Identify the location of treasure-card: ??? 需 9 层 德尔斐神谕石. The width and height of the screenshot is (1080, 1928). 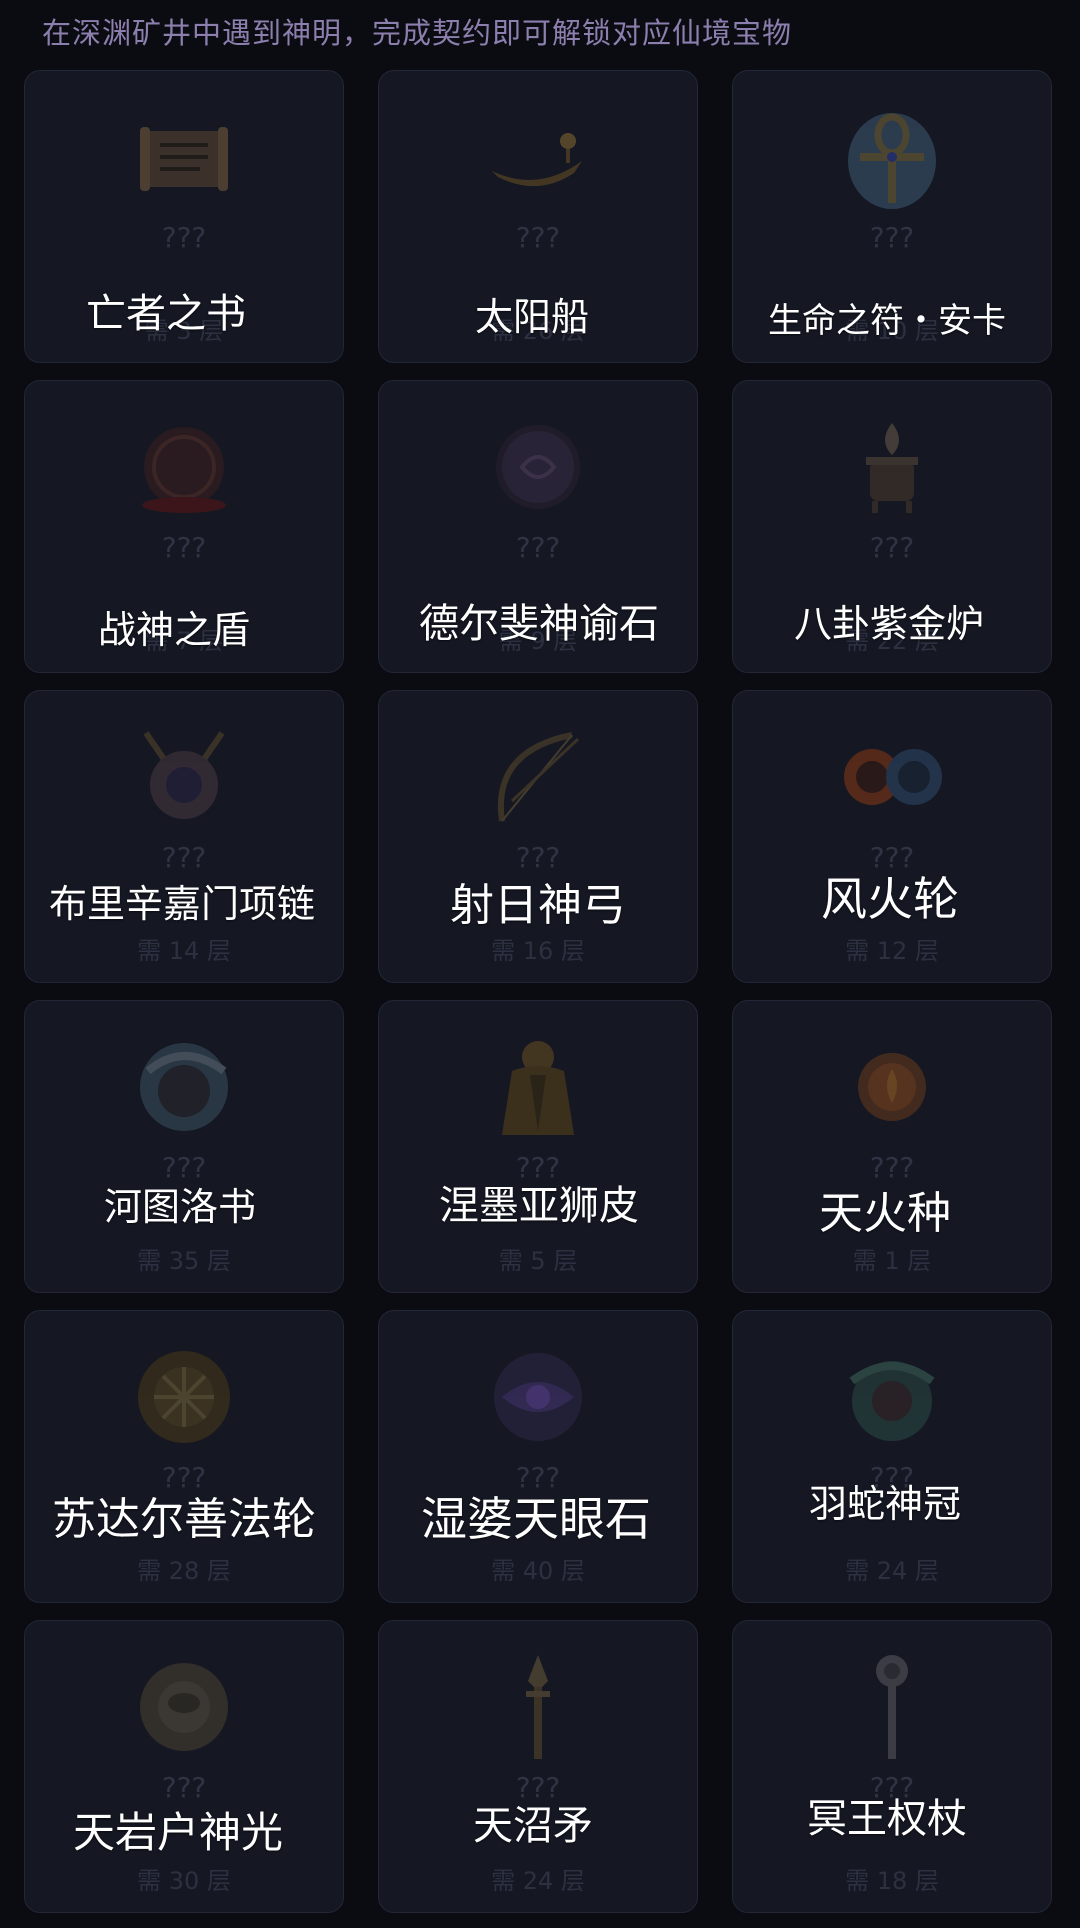
(538, 526).